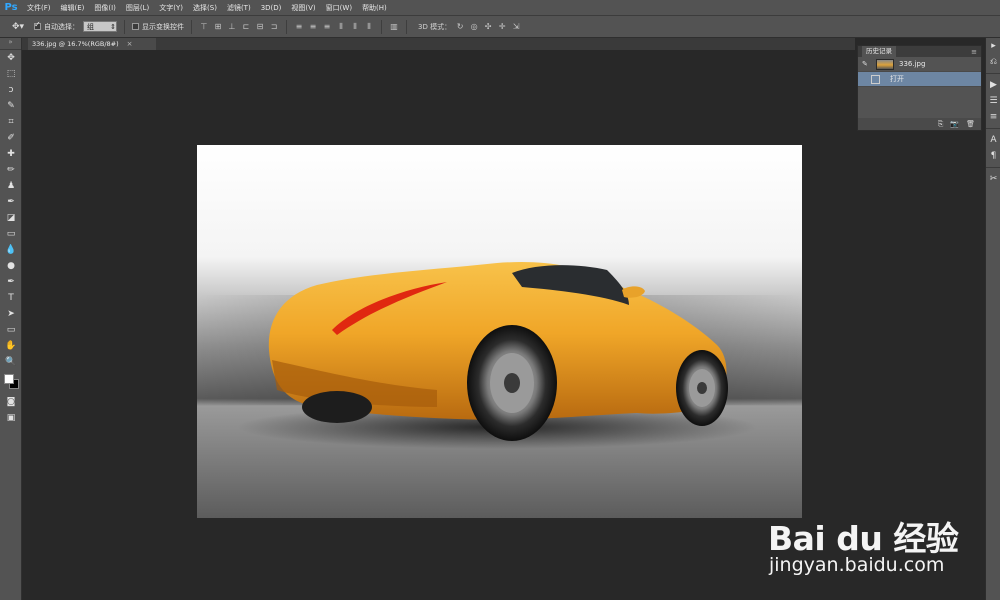 The width and height of the screenshot is (1000, 600). What do you see at coordinates (974, 52) in the screenshot?
I see `panel-menu-icon: ≡` at bounding box center [974, 52].